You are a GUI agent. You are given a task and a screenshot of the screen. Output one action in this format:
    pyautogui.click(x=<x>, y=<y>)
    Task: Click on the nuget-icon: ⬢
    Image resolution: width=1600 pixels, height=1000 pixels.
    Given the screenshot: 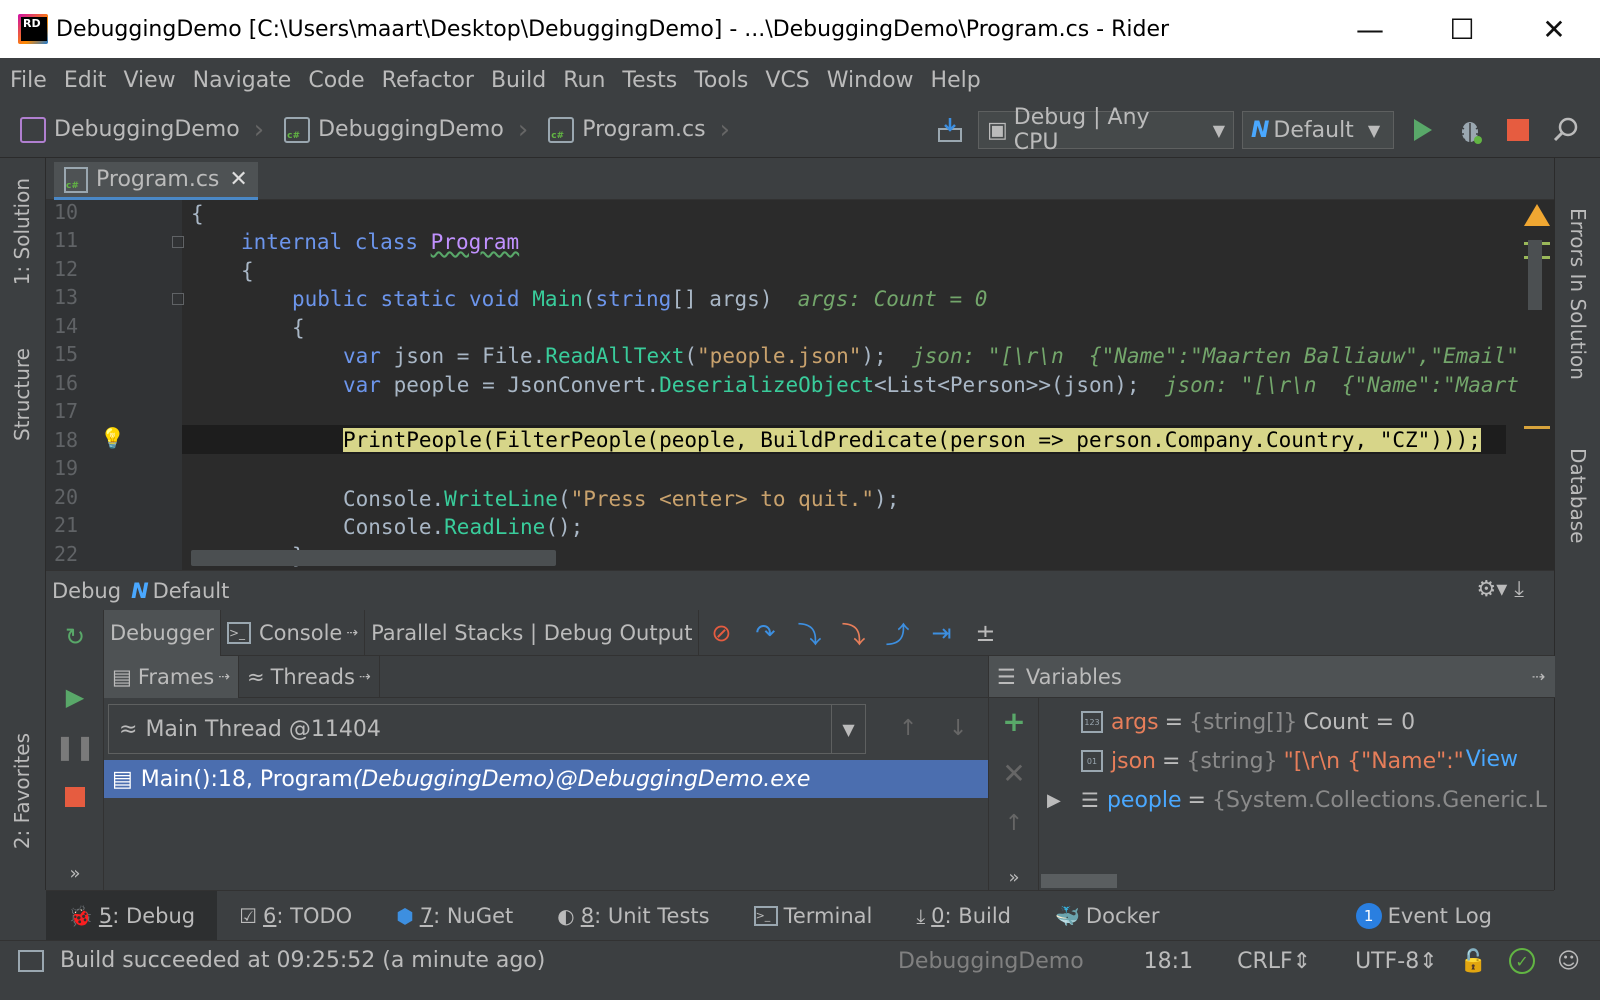 What is the action you would take?
    pyautogui.click(x=405, y=915)
    